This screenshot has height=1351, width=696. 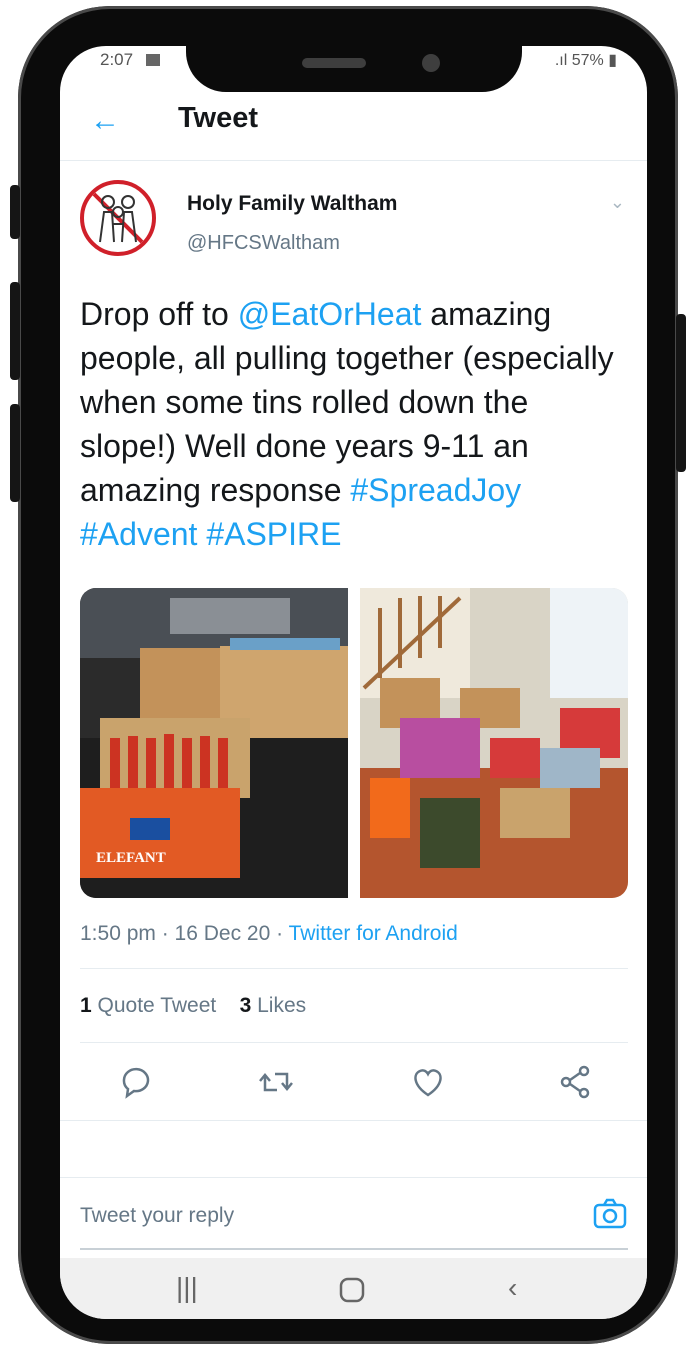 I want to click on school-logo-icon, so click(x=118, y=218).